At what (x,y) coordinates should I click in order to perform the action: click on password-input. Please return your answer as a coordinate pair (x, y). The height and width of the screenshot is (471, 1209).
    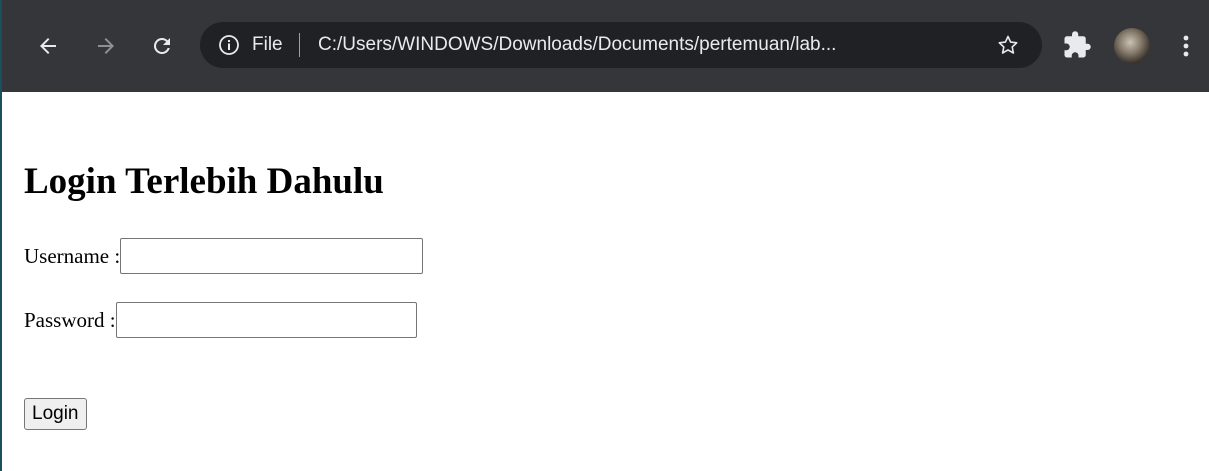
    Looking at the image, I should click on (266, 320).